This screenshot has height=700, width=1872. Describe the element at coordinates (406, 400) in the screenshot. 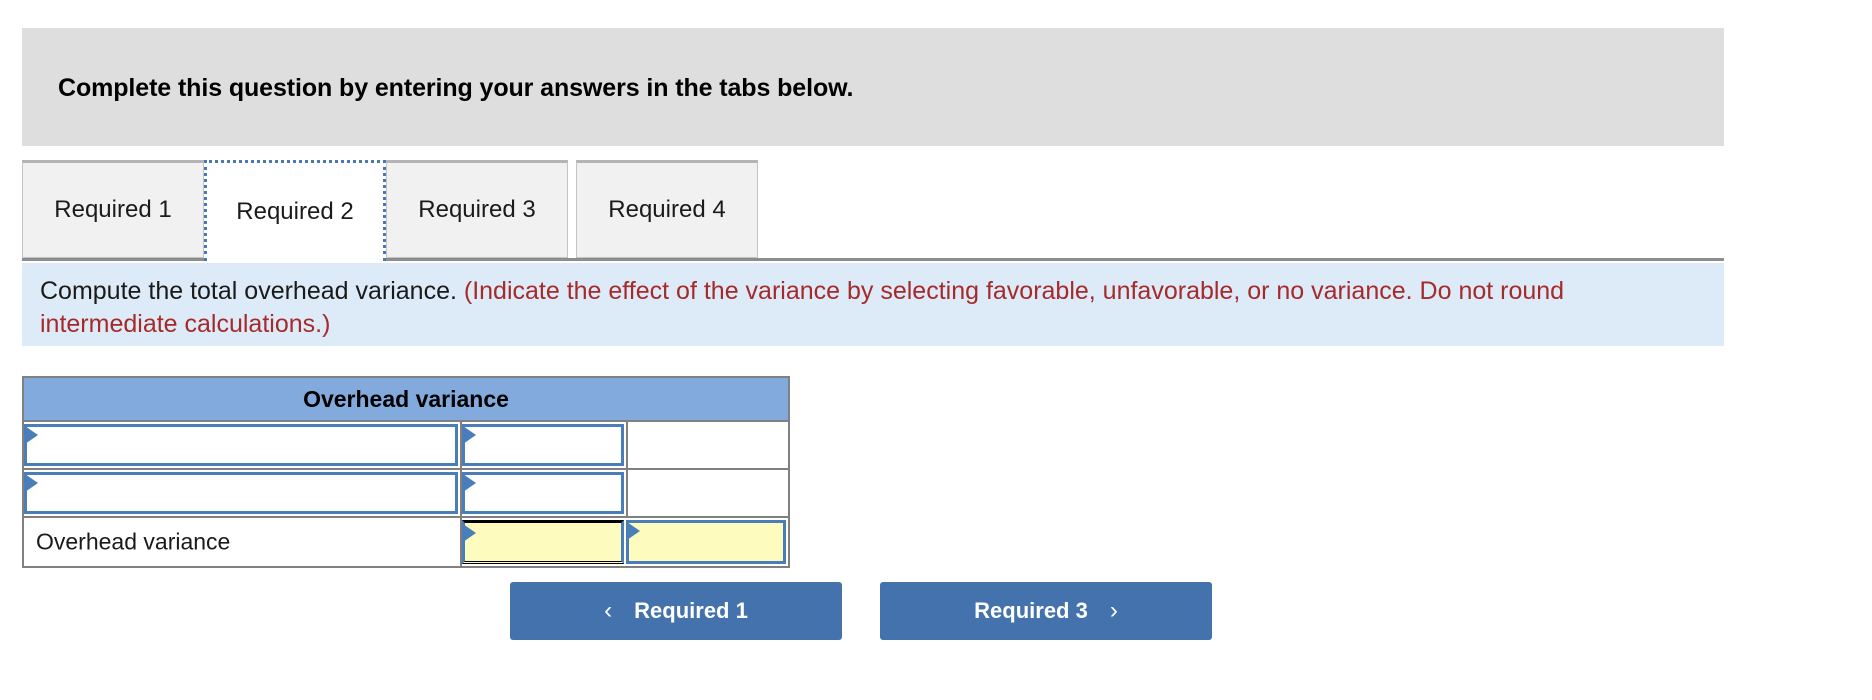

I see `table-header: Overhead variance` at that location.